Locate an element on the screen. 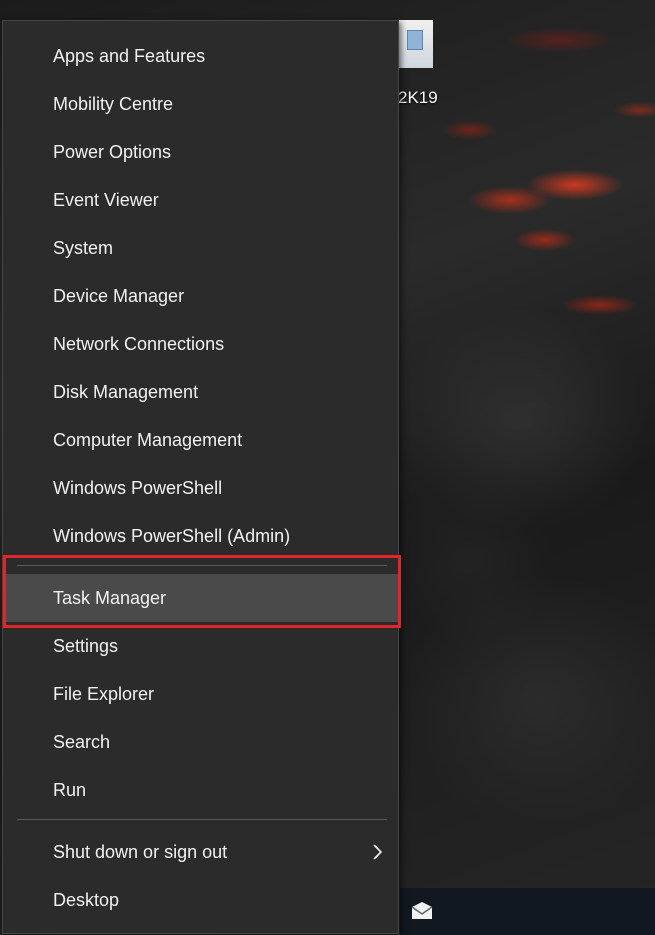  menu-item-shut-down-or-sign-out: Shut down or sign out is located at coordinates (200, 852).